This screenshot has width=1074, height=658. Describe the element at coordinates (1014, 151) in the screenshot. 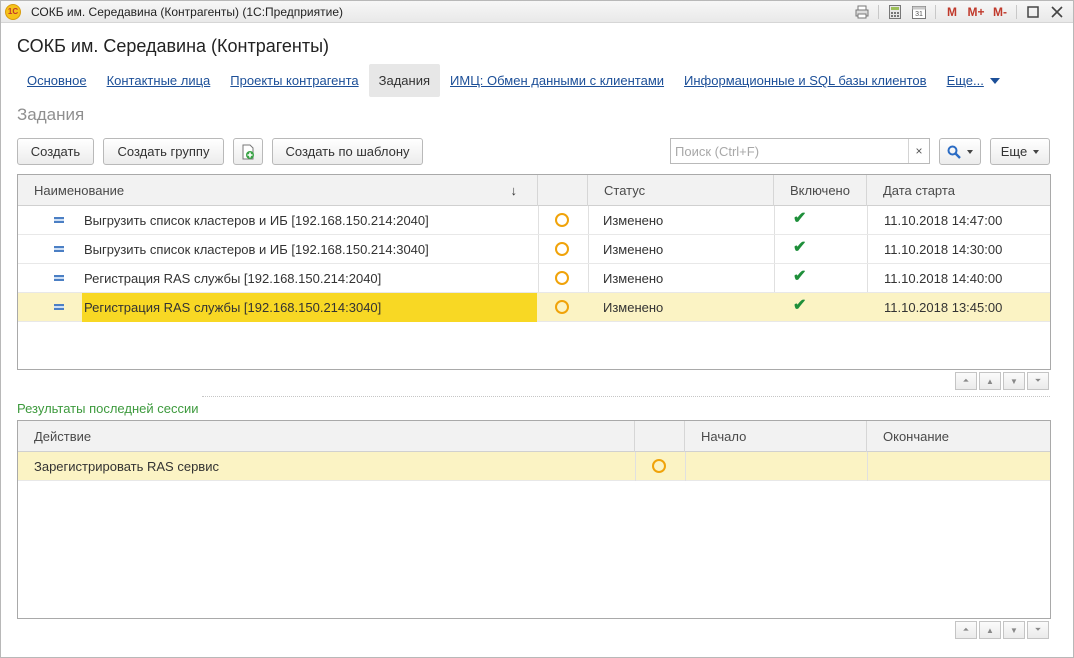

I see `more-button-label: Еще` at that location.